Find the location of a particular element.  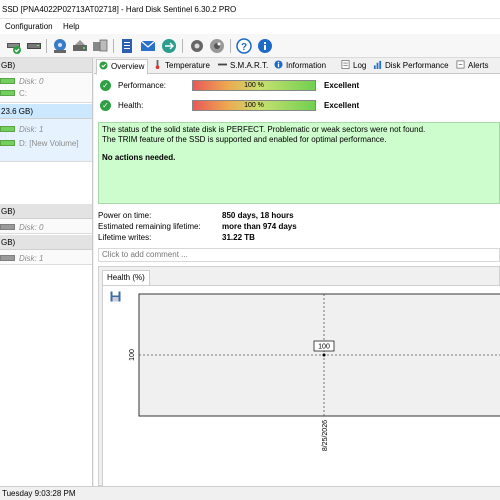

help-icon: ? is located at coordinates (244, 46).